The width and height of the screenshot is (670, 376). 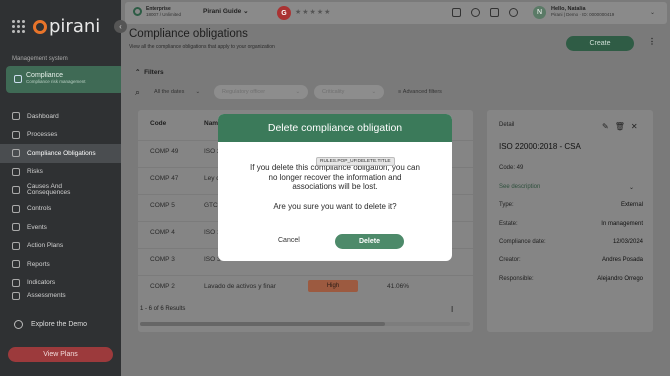 What do you see at coordinates (289, 240) in the screenshot?
I see `cancel-button: Cancel` at bounding box center [289, 240].